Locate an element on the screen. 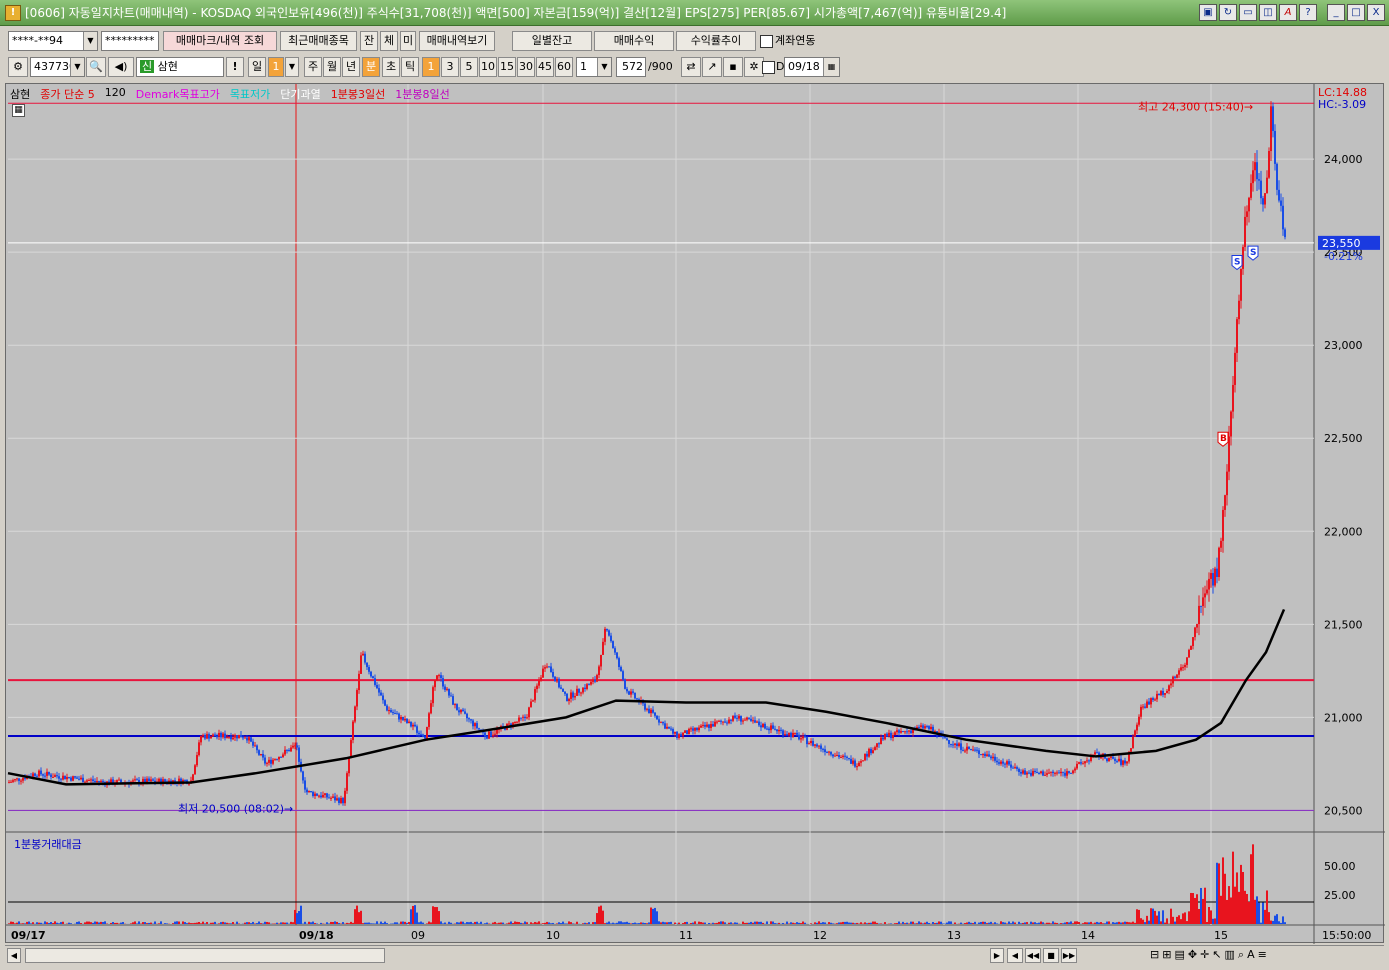  period-3: 3 is located at coordinates (450, 67).